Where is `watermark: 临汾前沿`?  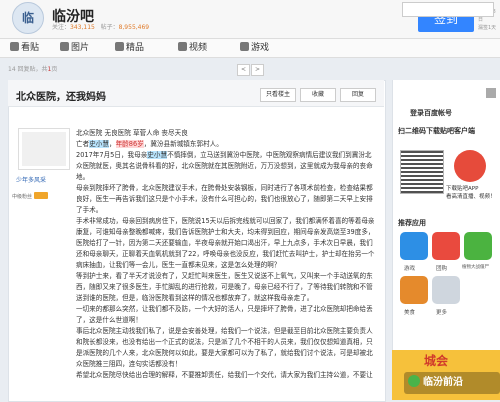
watermark: 临汾前沿 is located at coordinates (452, 383).